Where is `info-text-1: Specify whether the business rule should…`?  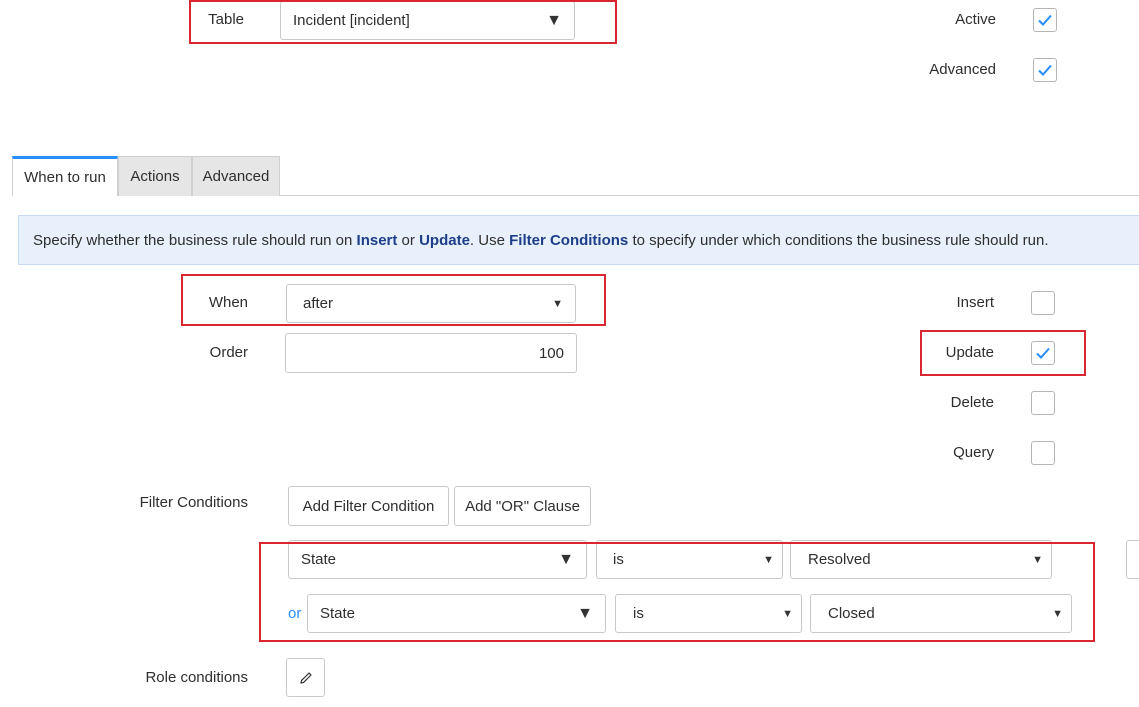 info-text-1: Specify whether the business rule should… is located at coordinates (195, 240).